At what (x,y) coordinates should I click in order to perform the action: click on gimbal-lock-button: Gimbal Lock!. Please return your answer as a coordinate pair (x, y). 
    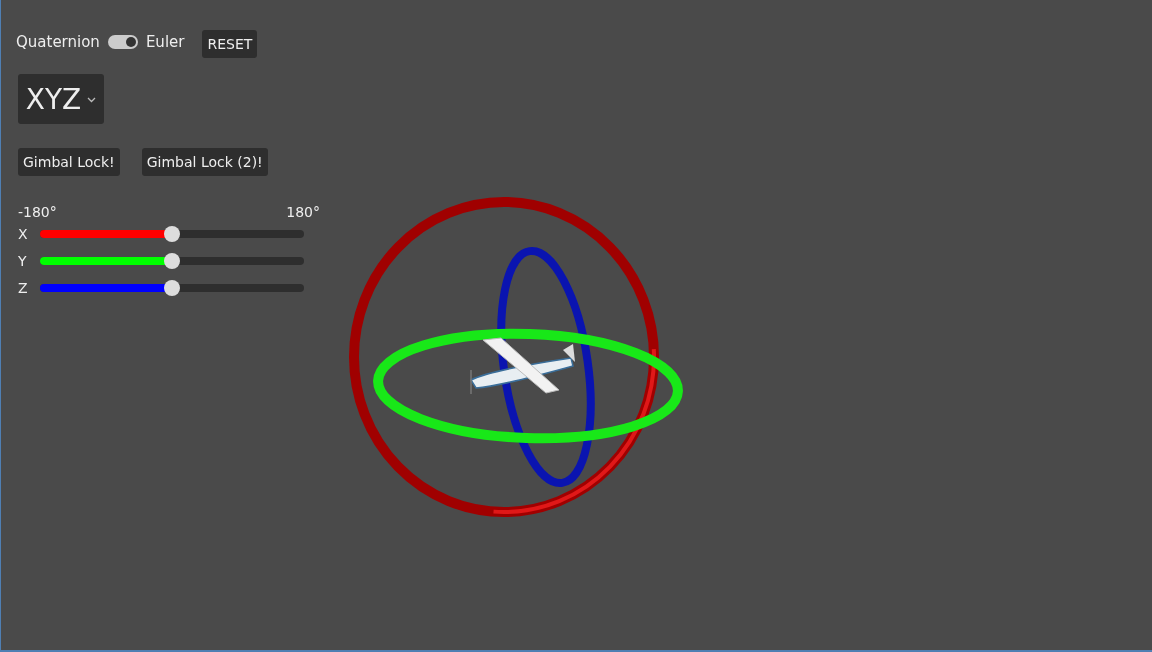
    Looking at the image, I should click on (69, 162).